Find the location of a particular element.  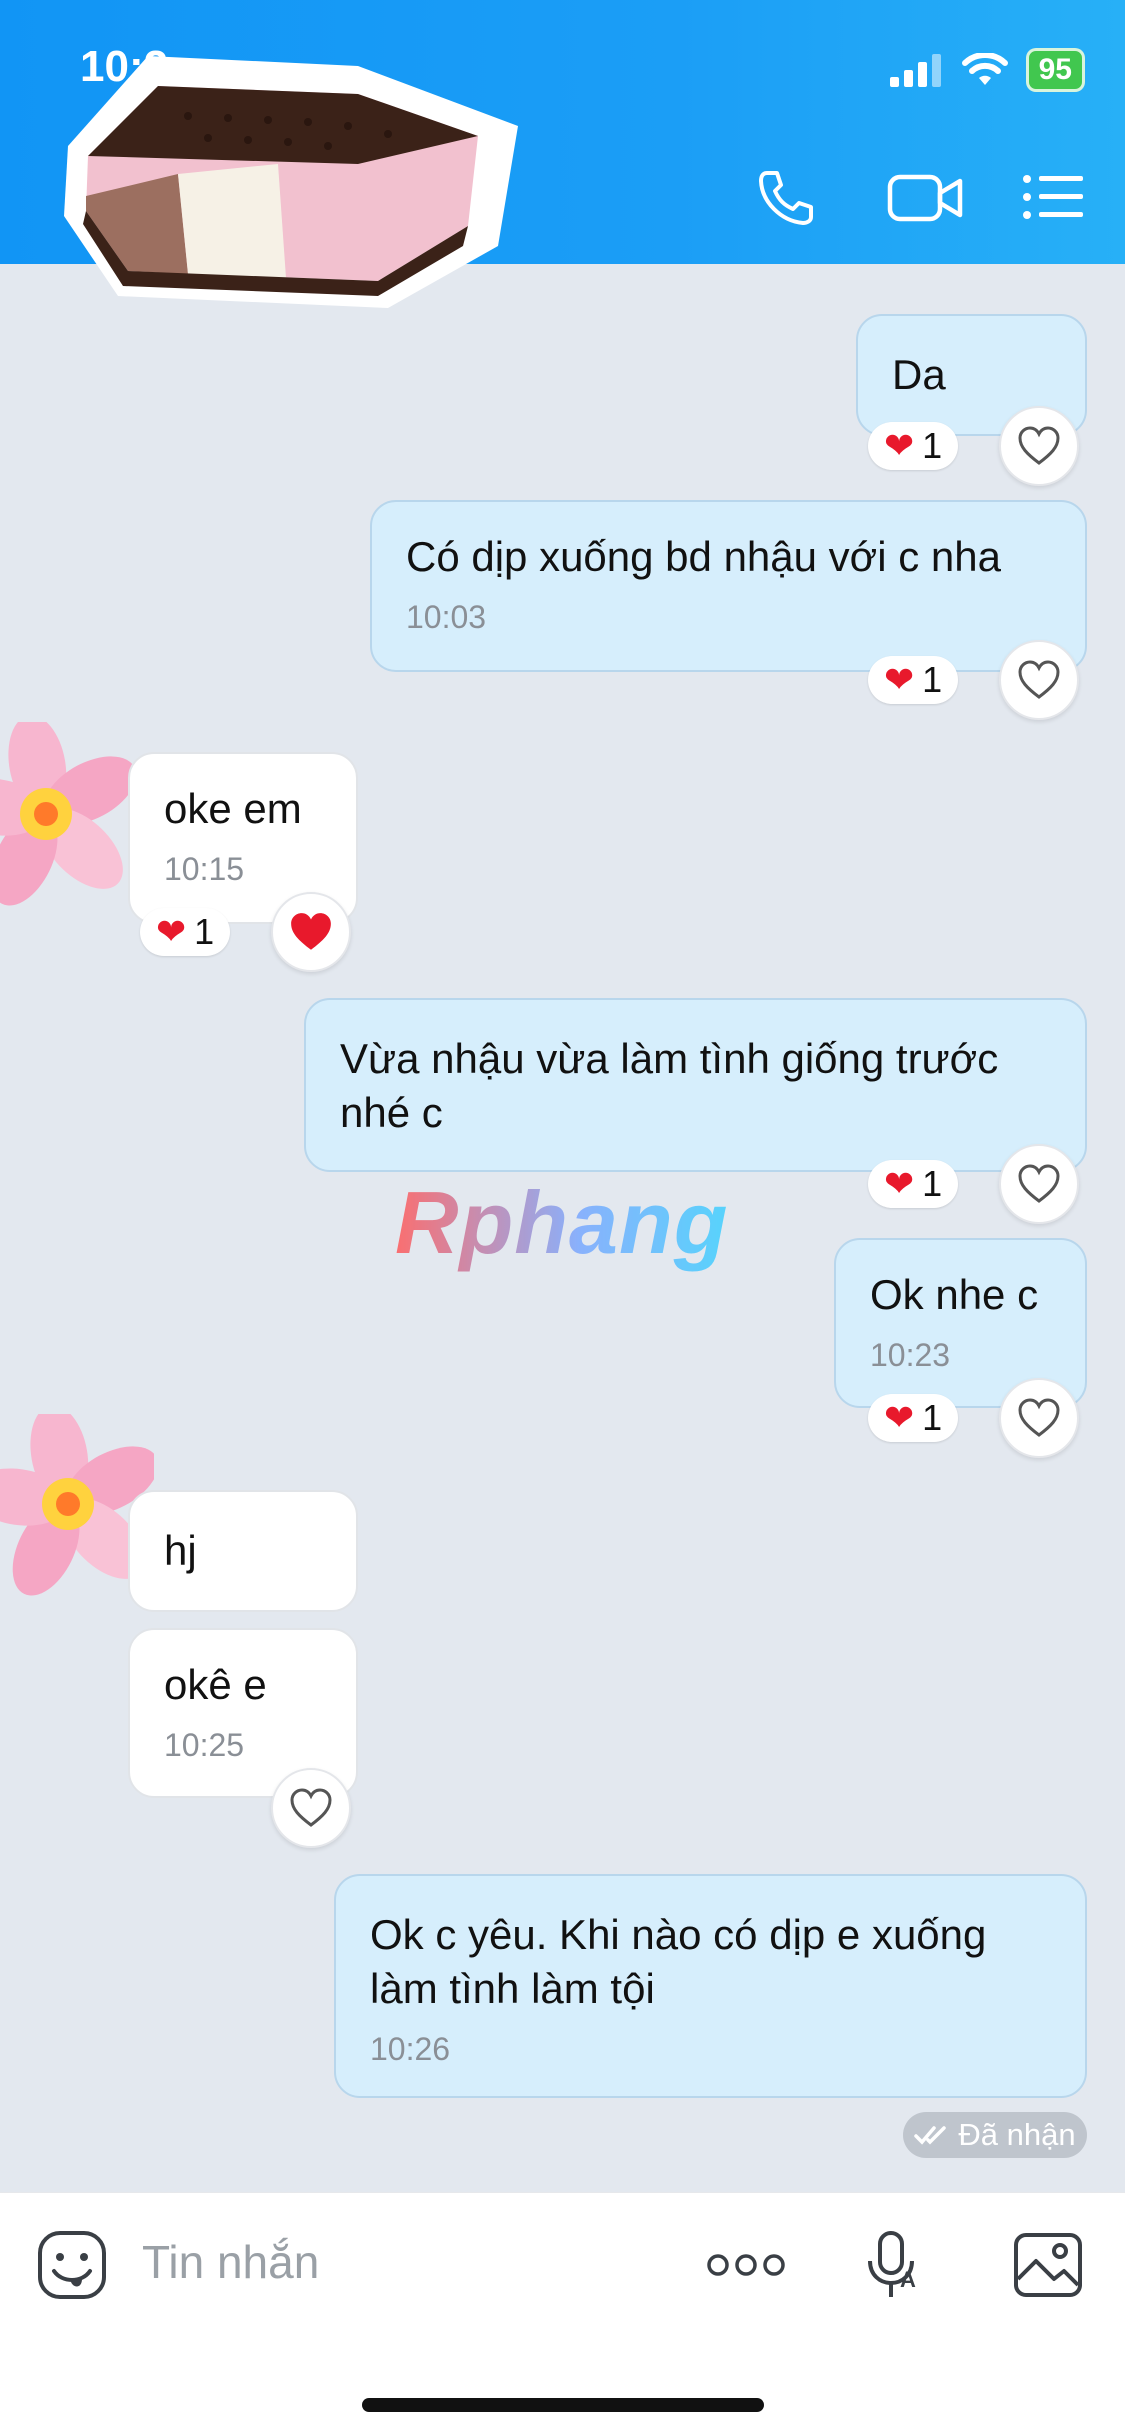

header-actions is located at coordinates (919, 197).